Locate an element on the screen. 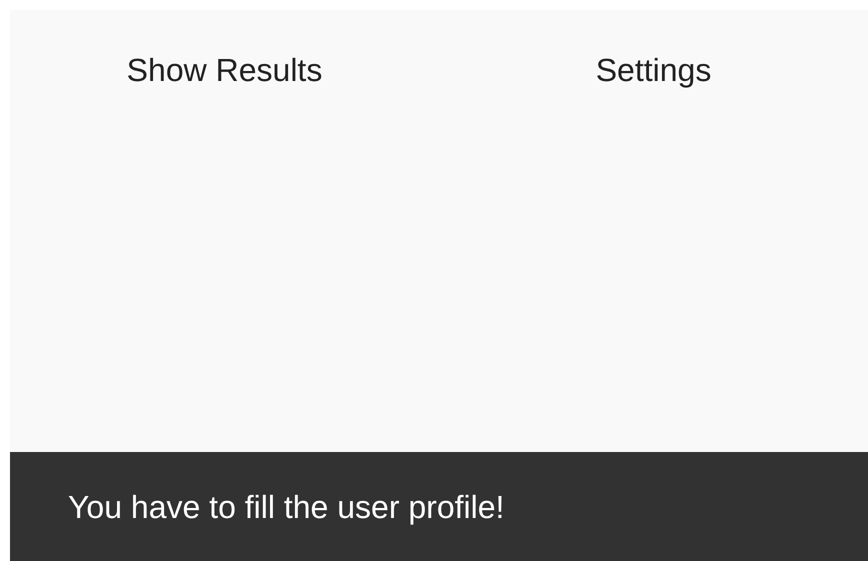 The height and width of the screenshot is (561, 868). snackbar-message: You have to fill the user profile! is located at coordinates (286, 507).